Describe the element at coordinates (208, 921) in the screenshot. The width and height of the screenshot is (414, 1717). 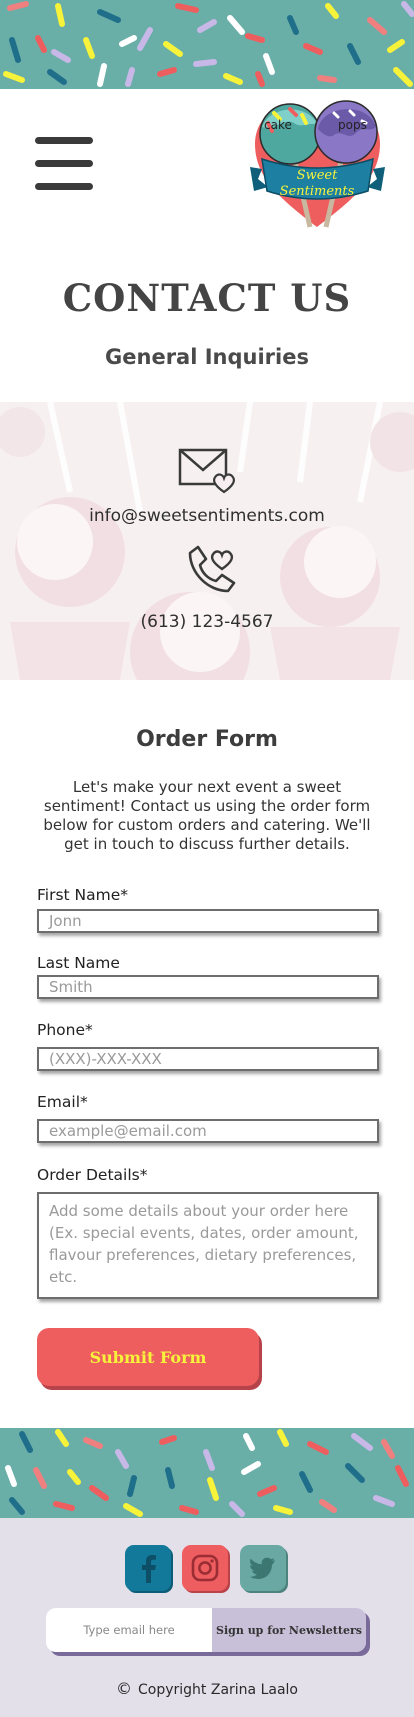
I see `first-name-field: Jonn` at that location.